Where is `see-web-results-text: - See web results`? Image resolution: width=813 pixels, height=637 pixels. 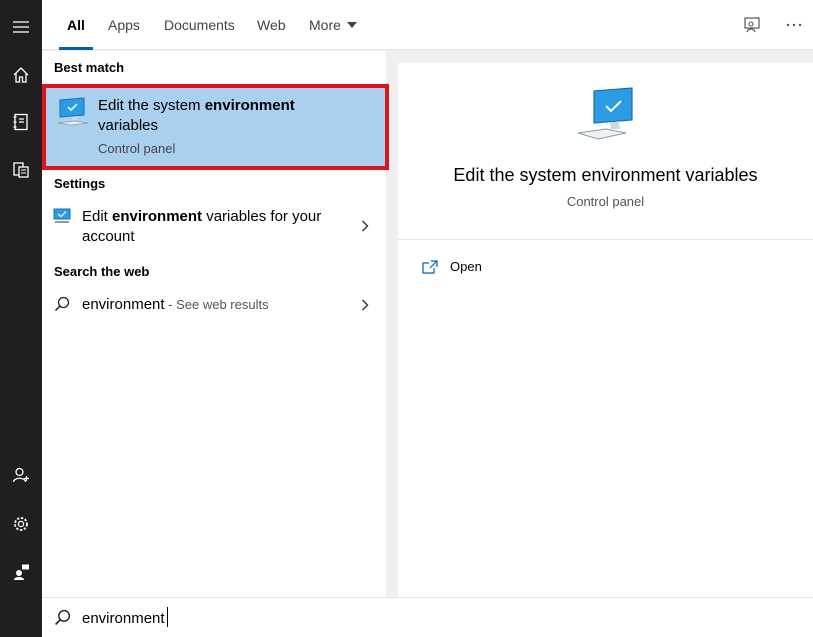 see-web-results-text: - See web results is located at coordinates (216, 304).